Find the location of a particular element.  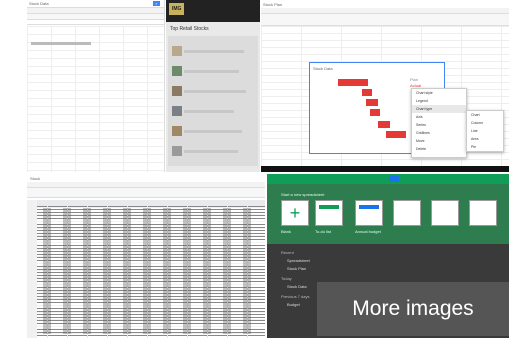

chart-title: Stock Data is located at coordinates (323, 68).